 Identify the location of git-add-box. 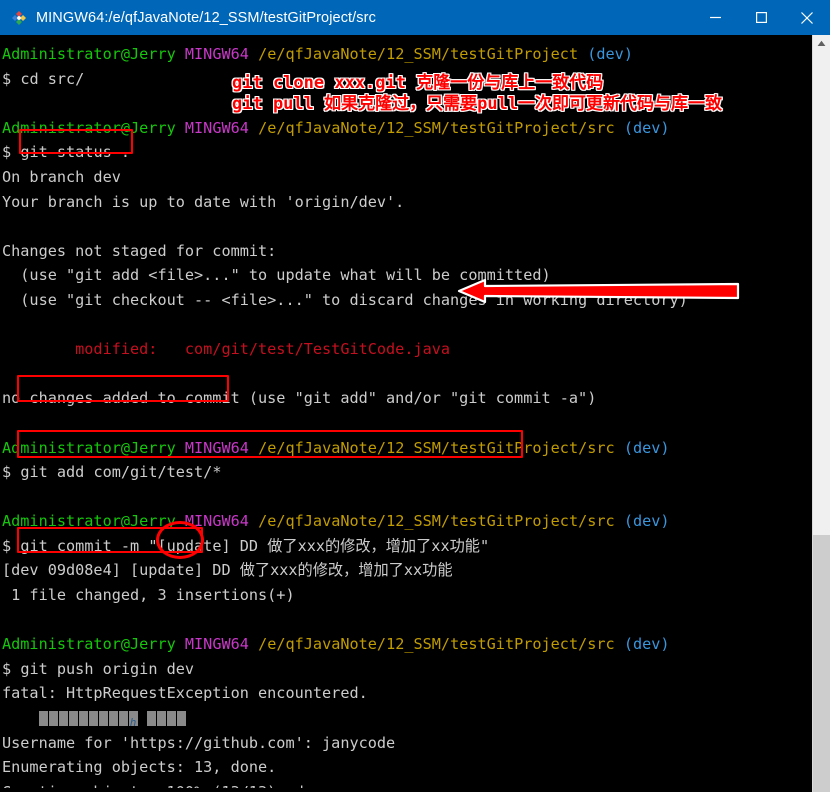
(123, 388).